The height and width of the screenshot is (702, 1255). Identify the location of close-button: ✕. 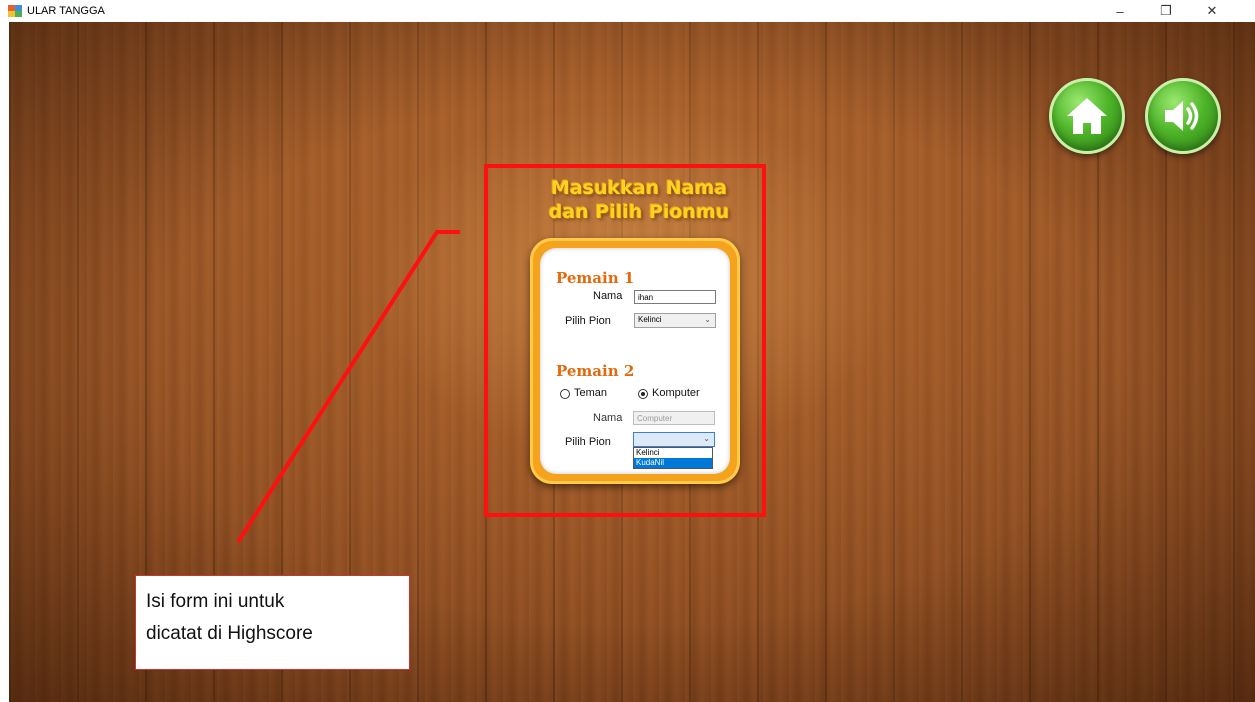
(1212, 11).